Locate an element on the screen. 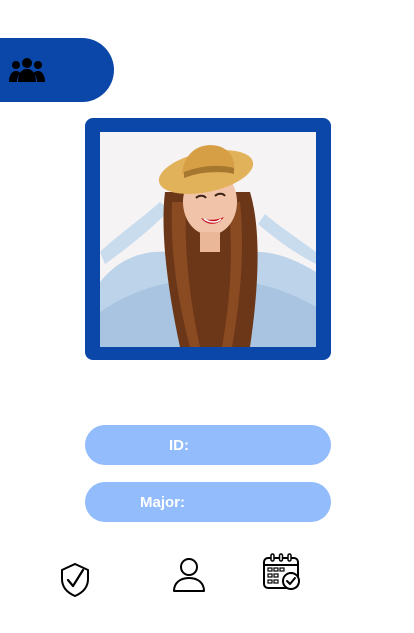 This screenshot has width=414, height=633. id-label: ID: is located at coordinates (179, 445).